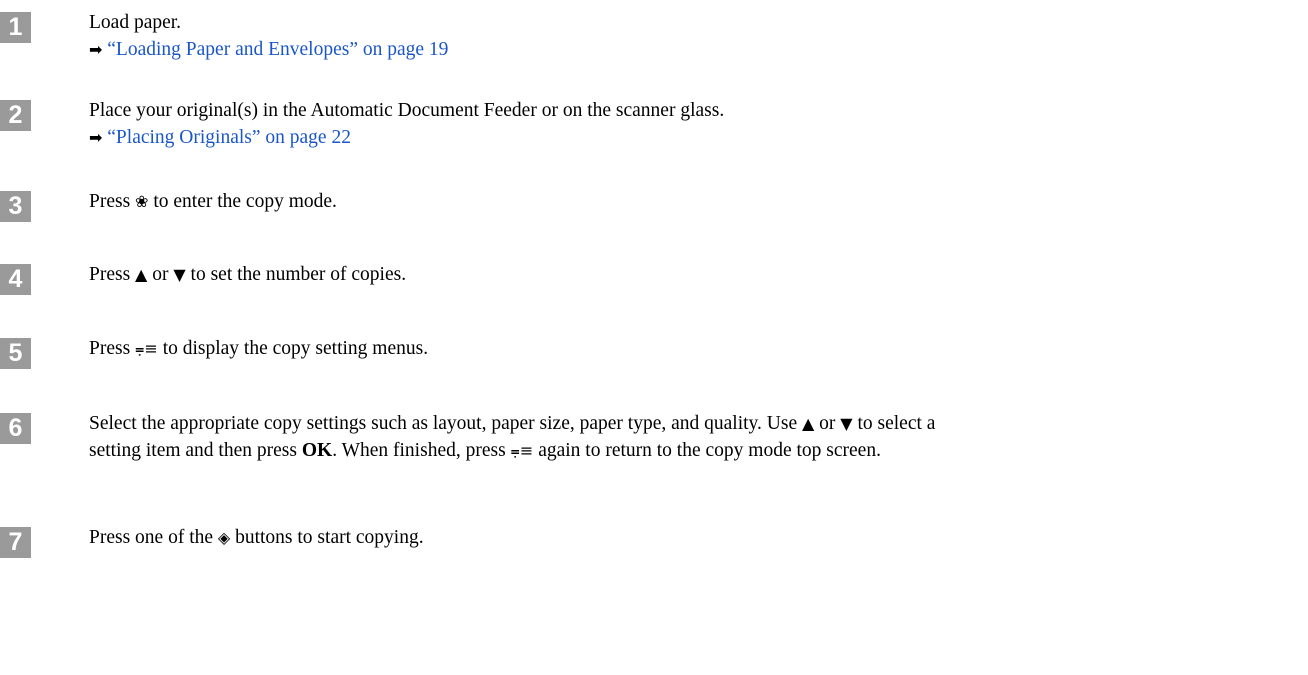 This screenshot has height=675, width=1308. Describe the element at coordinates (694, 201) in the screenshot. I see `step-body: Press ❀ to enter the copy mode.` at that location.